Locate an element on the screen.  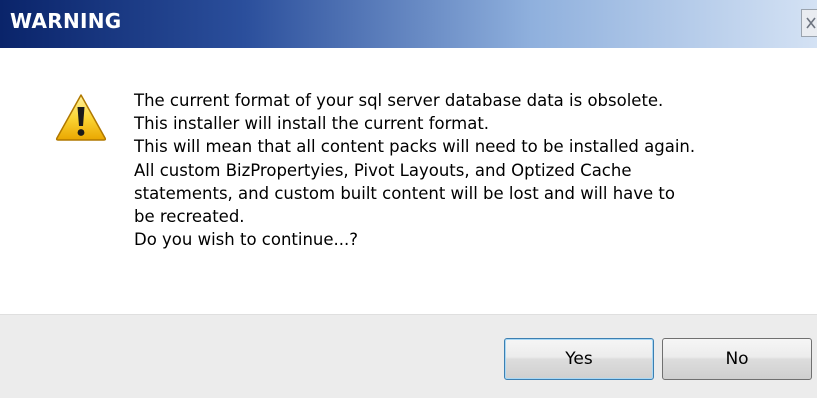
no-button: No is located at coordinates (737, 359).